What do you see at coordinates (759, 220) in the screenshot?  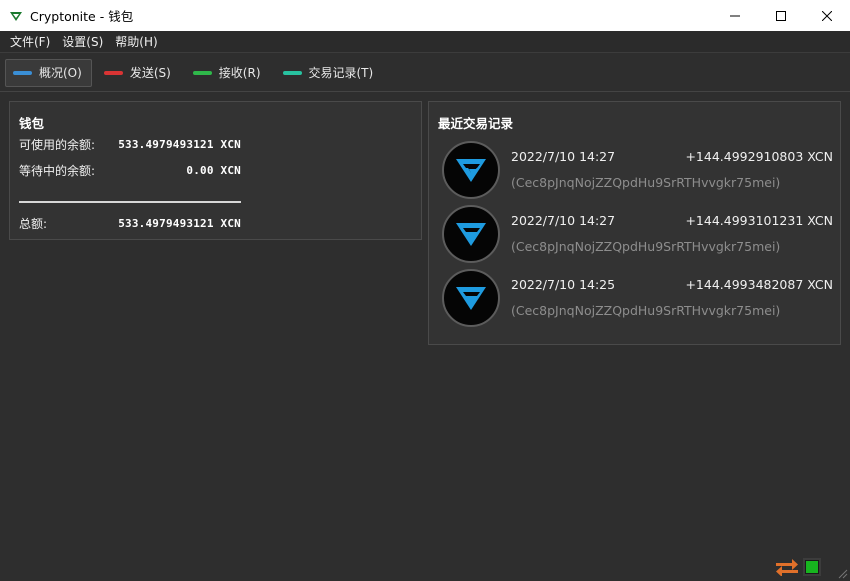 I see `transaction-amount: +144.4993101231 XCN` at bounding box center [759, 220].